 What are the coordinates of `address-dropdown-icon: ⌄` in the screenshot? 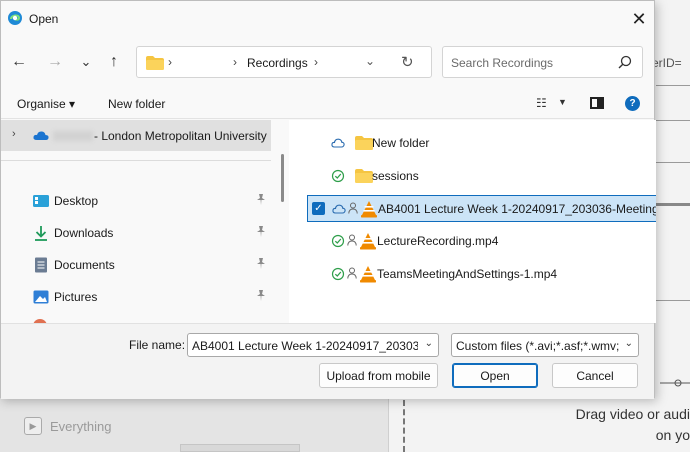 It's located at (370, 61).